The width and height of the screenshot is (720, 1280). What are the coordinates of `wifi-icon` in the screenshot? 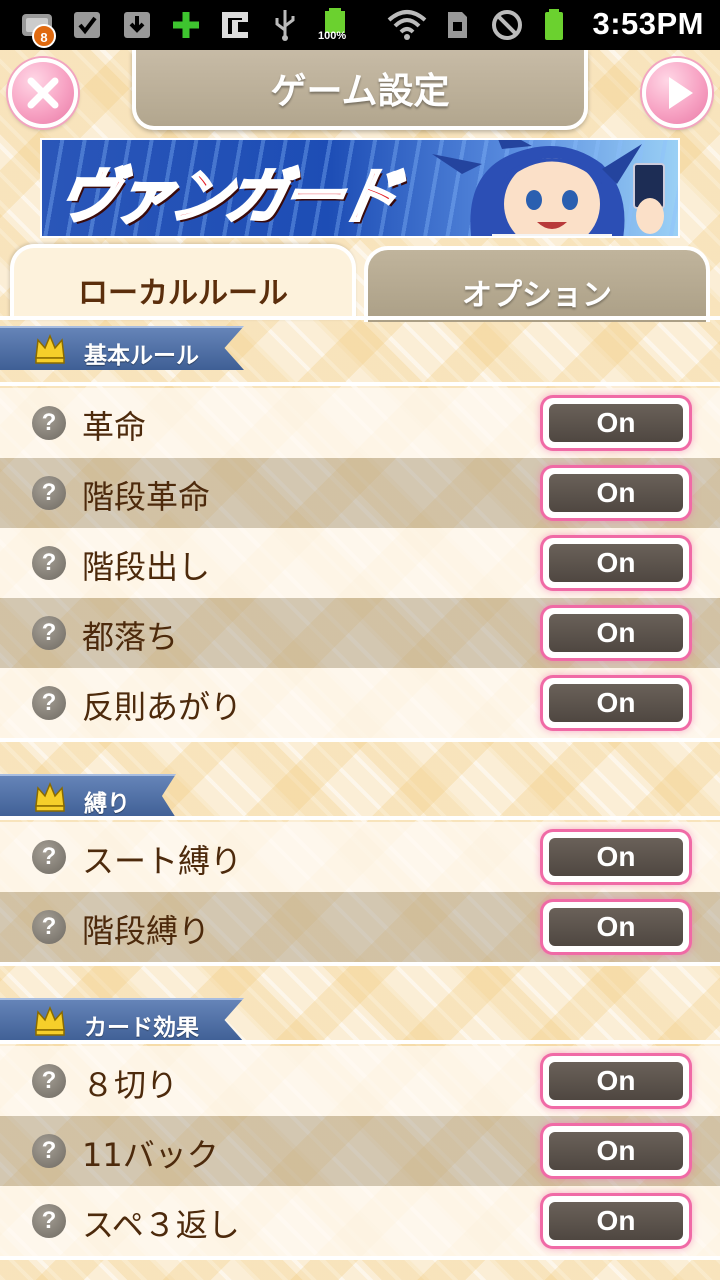 It's located at (407, 25).